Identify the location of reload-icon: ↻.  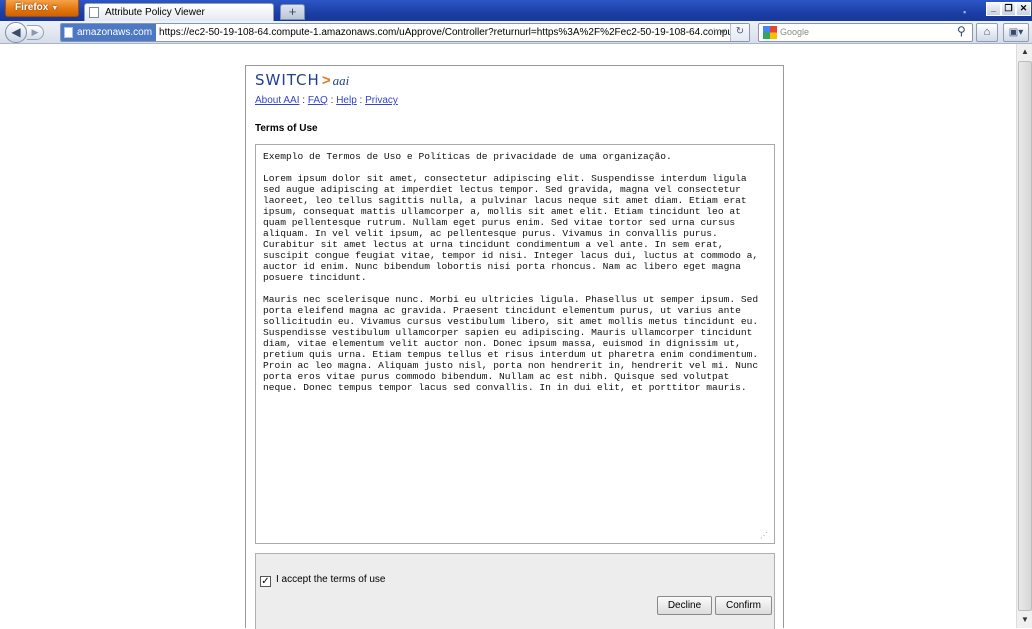
(739, 32).